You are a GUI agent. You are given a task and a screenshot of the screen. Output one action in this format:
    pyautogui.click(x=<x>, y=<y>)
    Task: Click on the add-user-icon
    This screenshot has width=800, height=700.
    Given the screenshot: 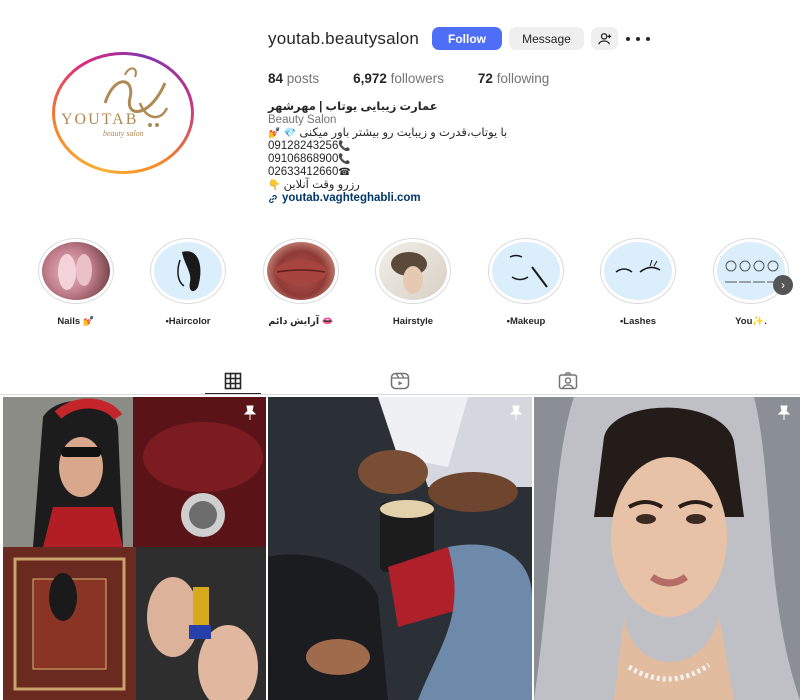 What is the action you would take?
    pyautogui.click(x=604, y=38)
    